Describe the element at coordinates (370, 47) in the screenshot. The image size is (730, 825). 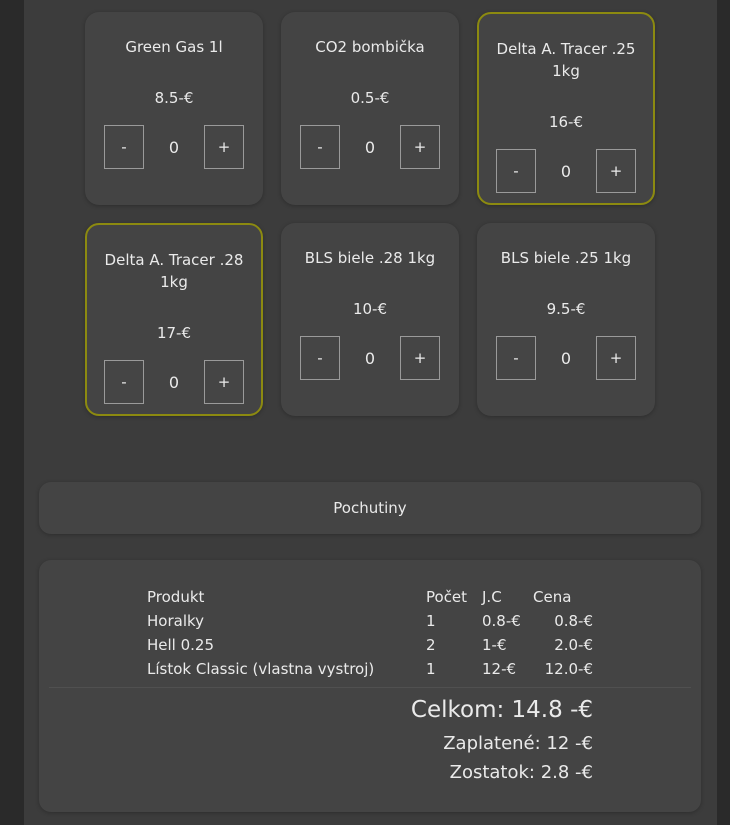
I see `product-name: CO2 bombička` at that location.